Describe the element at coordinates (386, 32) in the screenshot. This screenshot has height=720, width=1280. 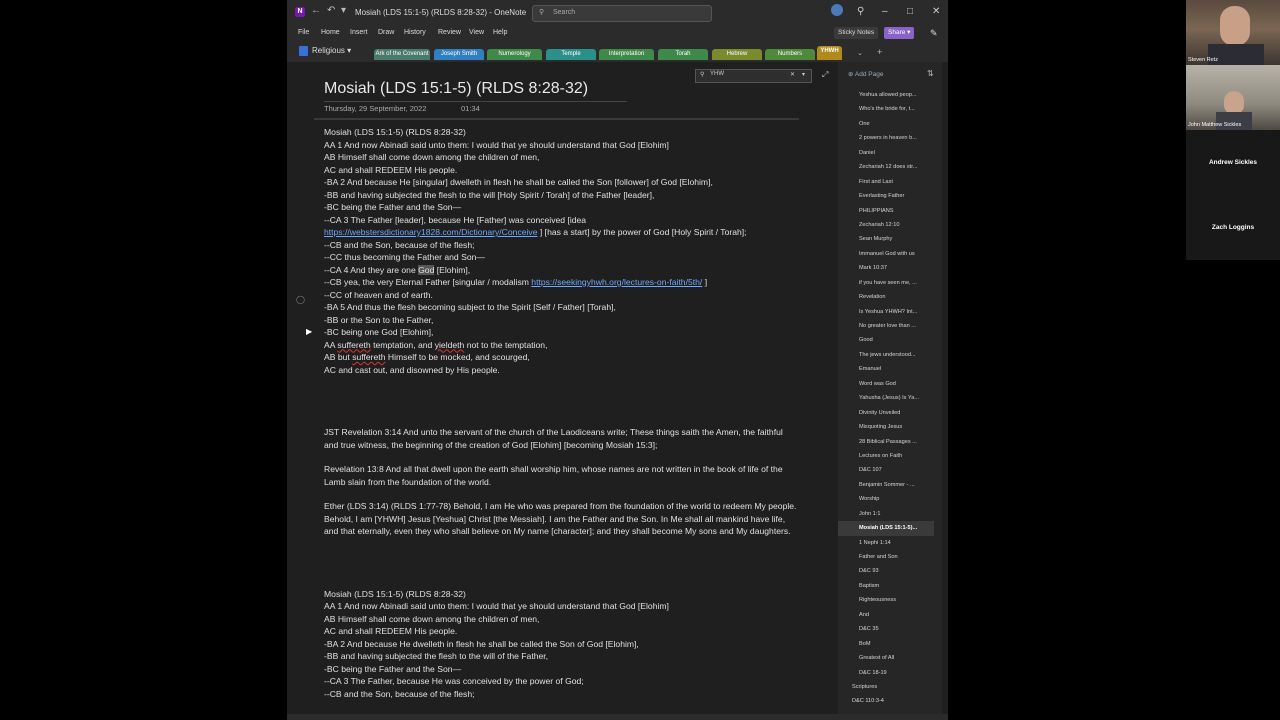
I see `menu-draw: Draw` at that location.